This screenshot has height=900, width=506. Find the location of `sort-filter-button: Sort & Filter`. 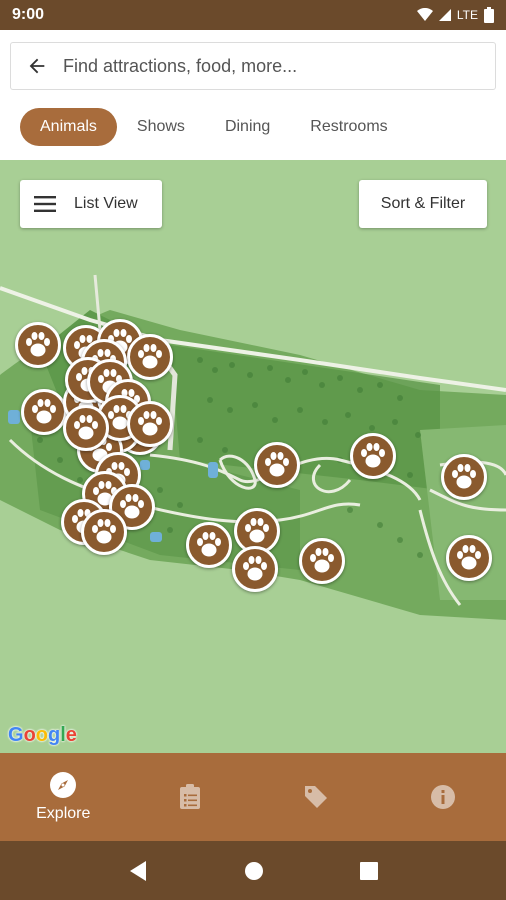

sort-filter-button: Sort & Filter is located at coordinates (423, 204).